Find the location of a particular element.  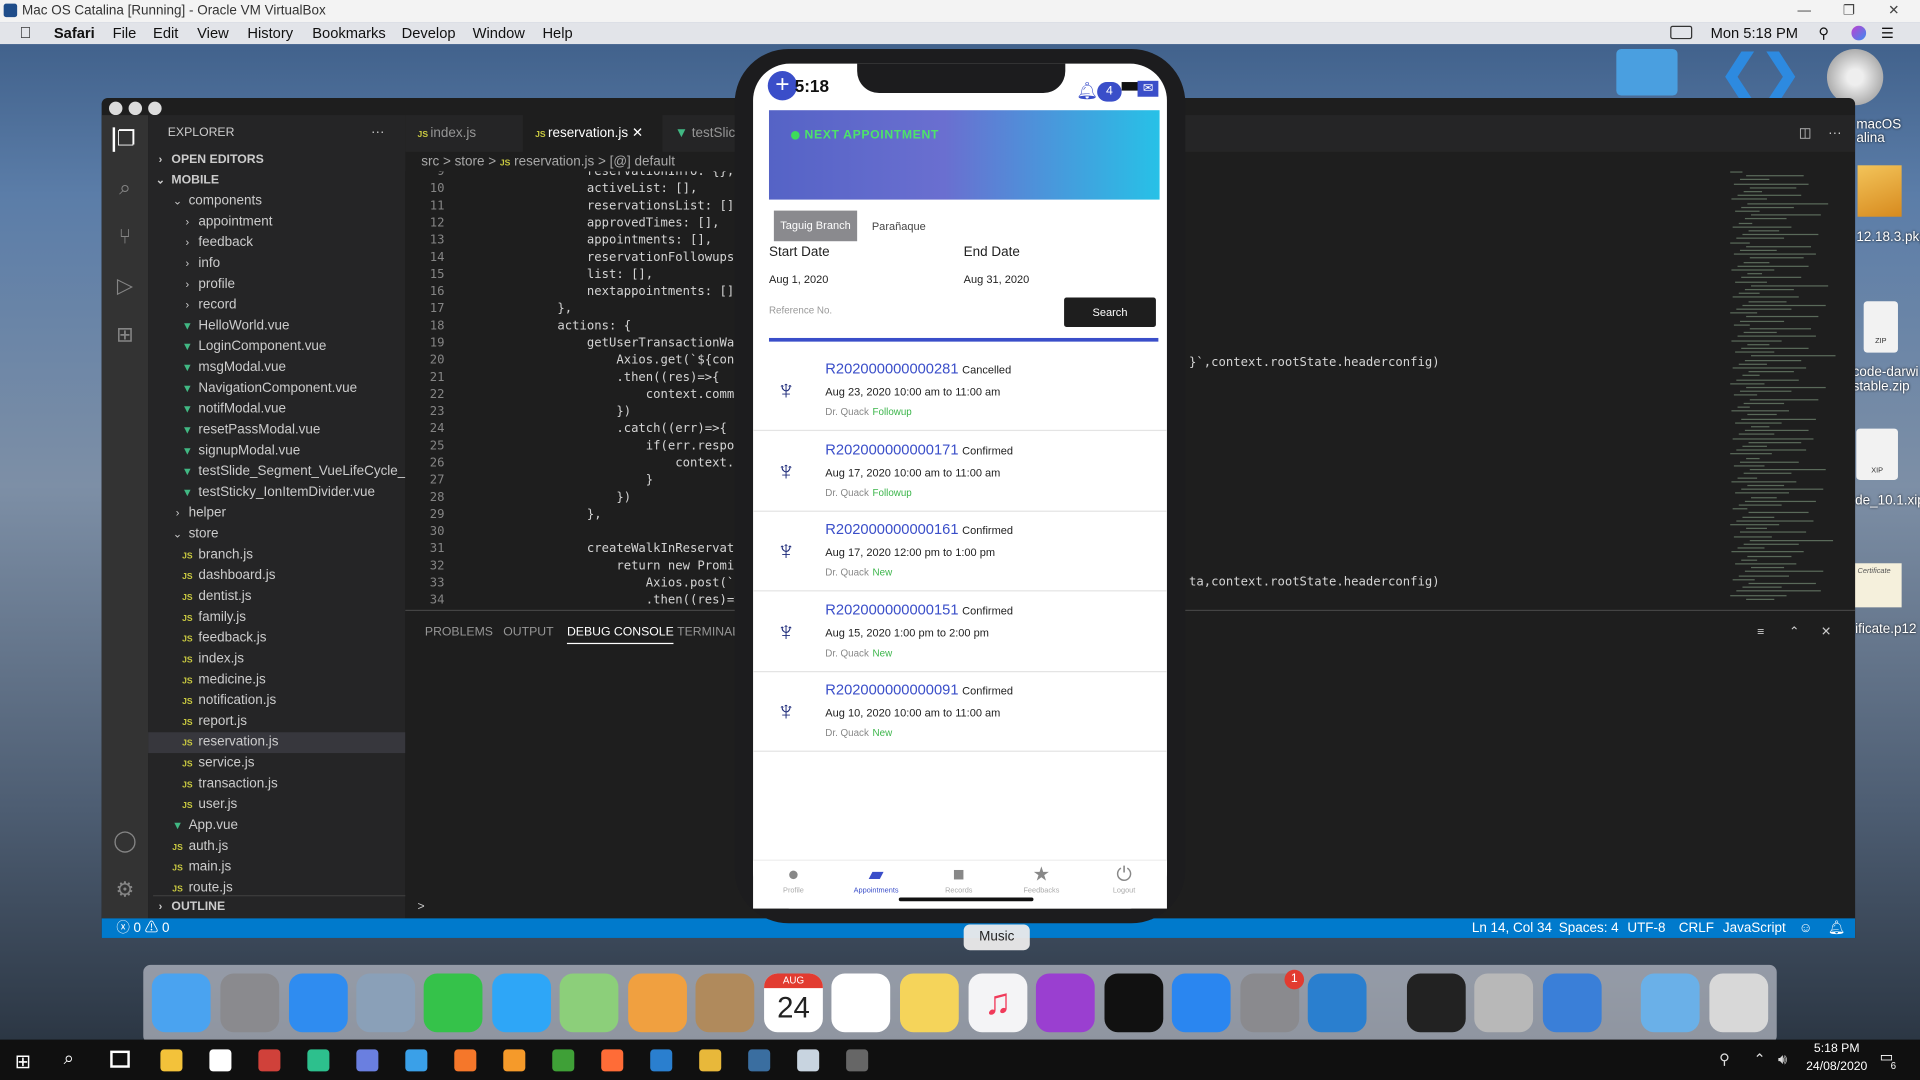

tab-reservation-js: JS reservation.js ✕ is located at coordinates (592, 133).